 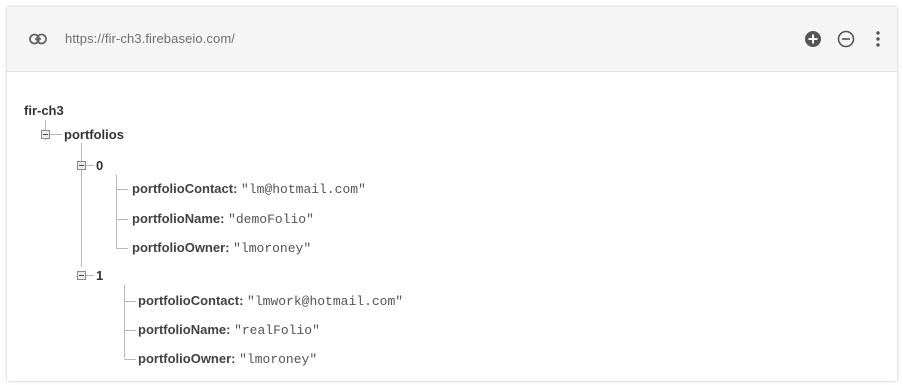 I want to click on portfolios-node-label: portfolios, so click(x=94, y=135).